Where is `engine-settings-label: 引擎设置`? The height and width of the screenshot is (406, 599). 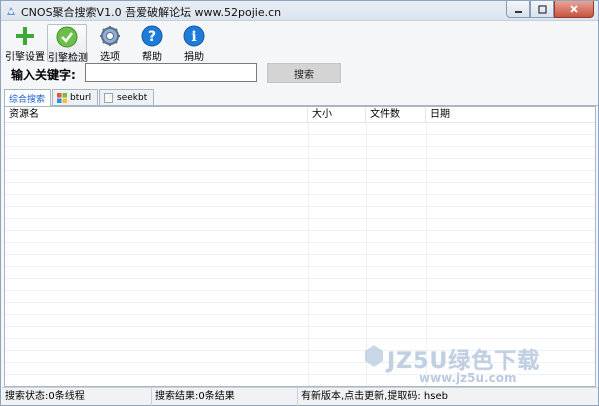
engine-settings-label: 引擎设置 is located at coordinates (25, 57).